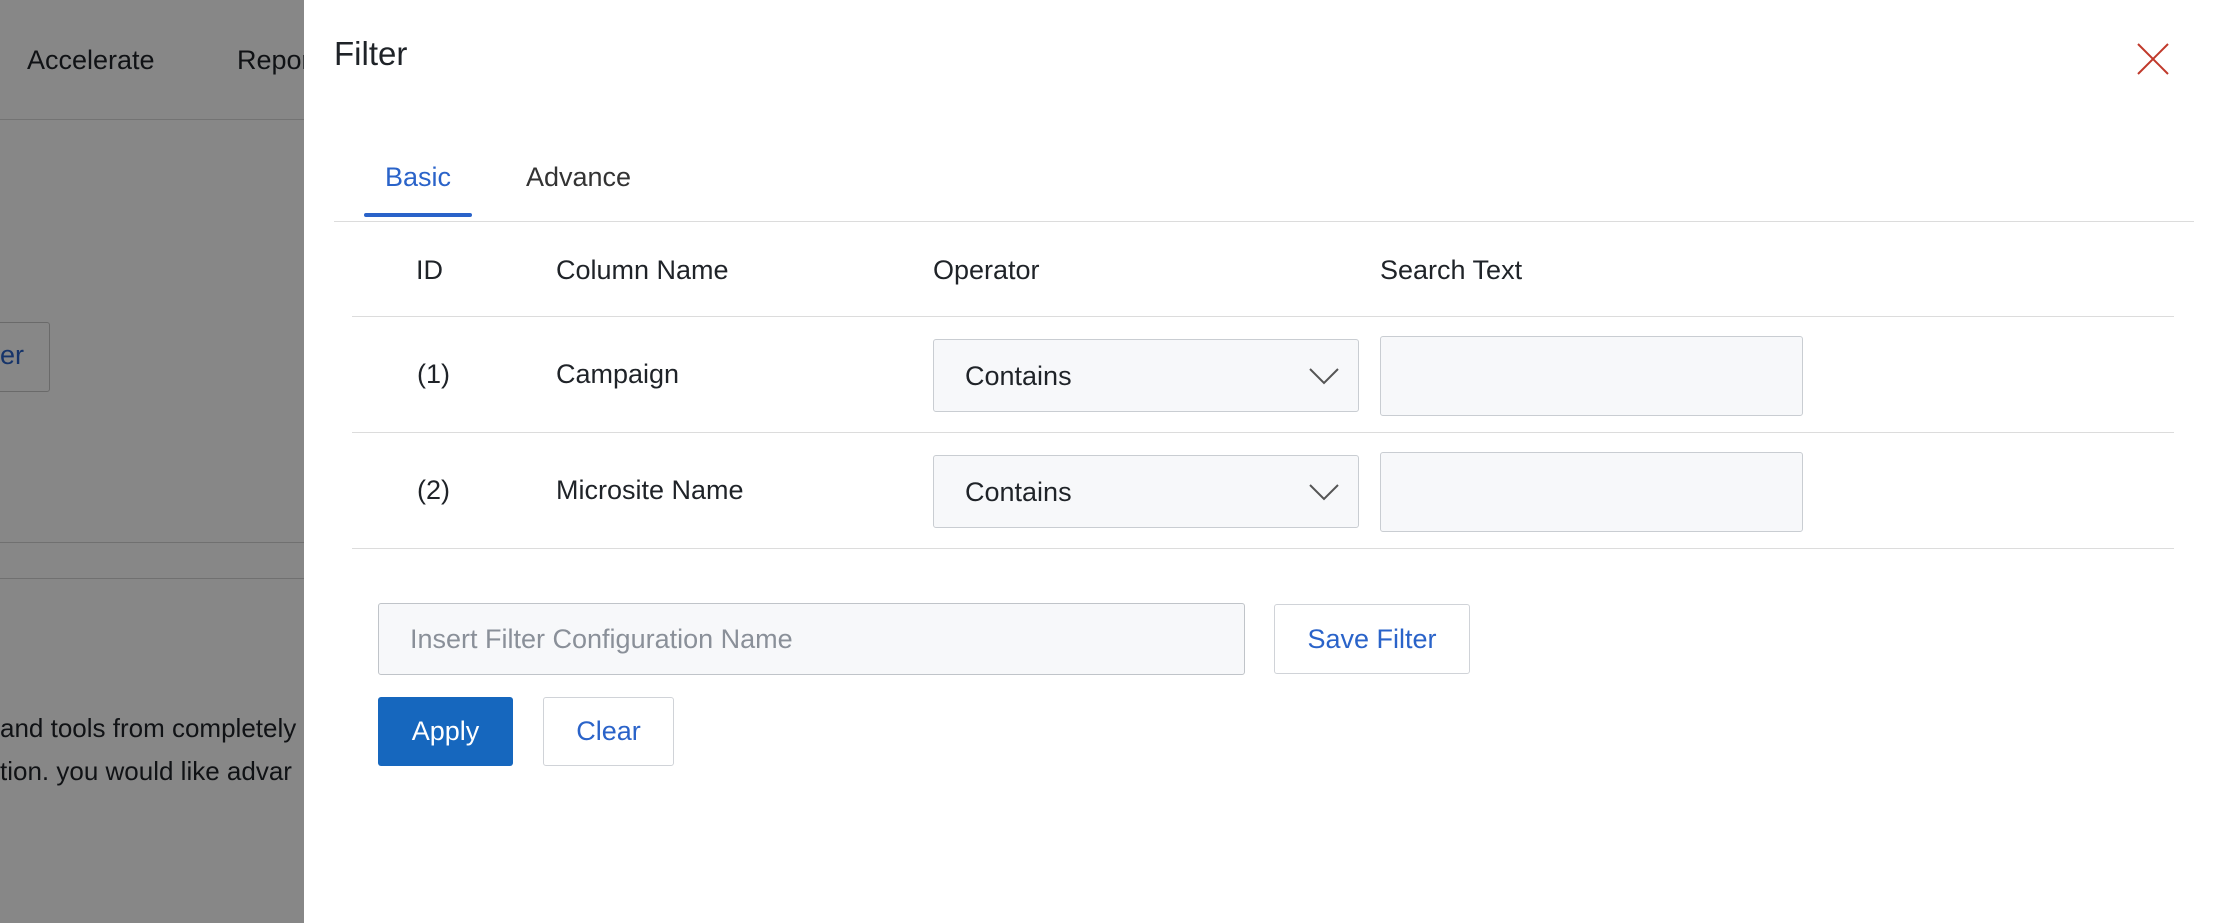 The height and width of the screenshot is (923, 2224). Describe the element at coordinates (608, 731) in the screenshot. I see `clear-button: Clear` at that location.